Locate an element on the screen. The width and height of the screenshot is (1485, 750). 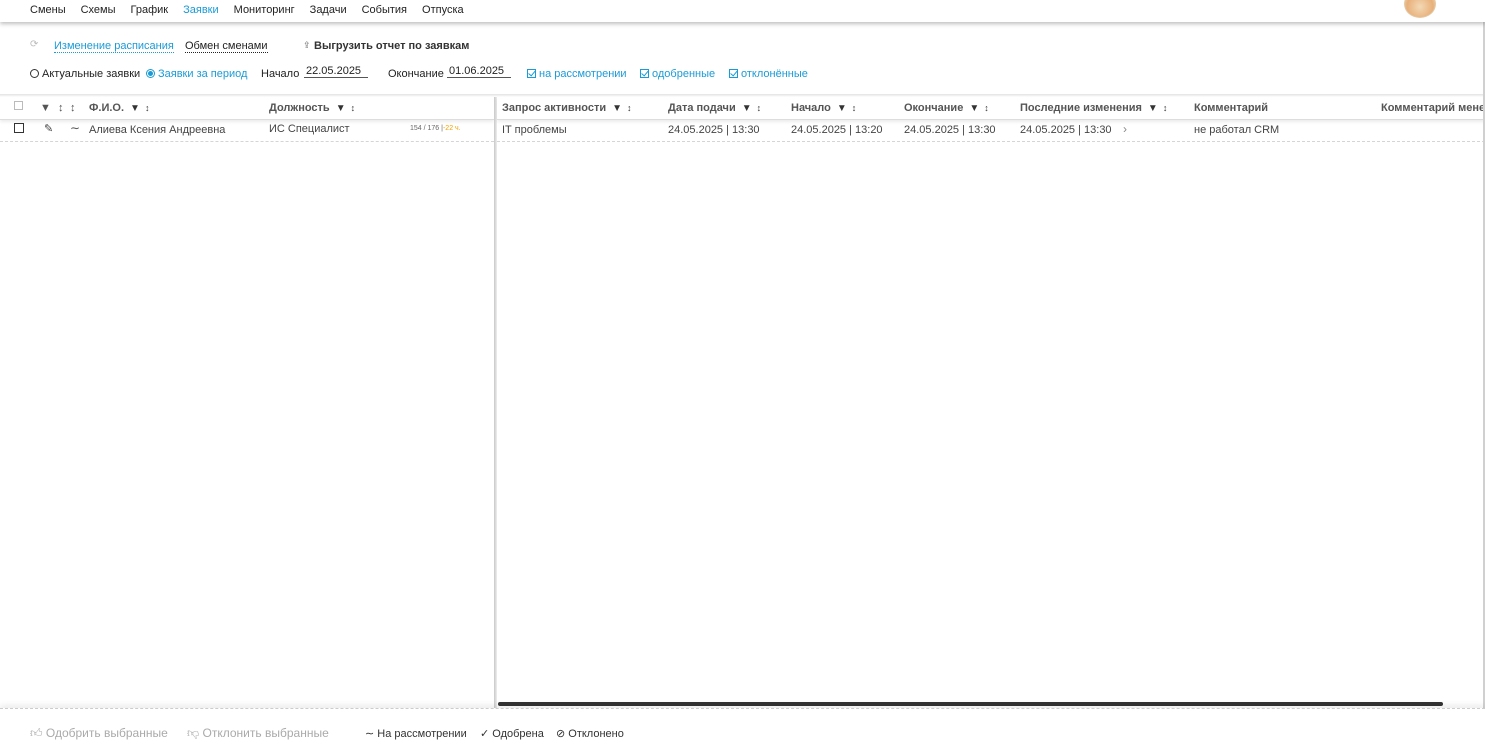
legend-approved: ✓ Одобрена is located at coordinates (512, 734).